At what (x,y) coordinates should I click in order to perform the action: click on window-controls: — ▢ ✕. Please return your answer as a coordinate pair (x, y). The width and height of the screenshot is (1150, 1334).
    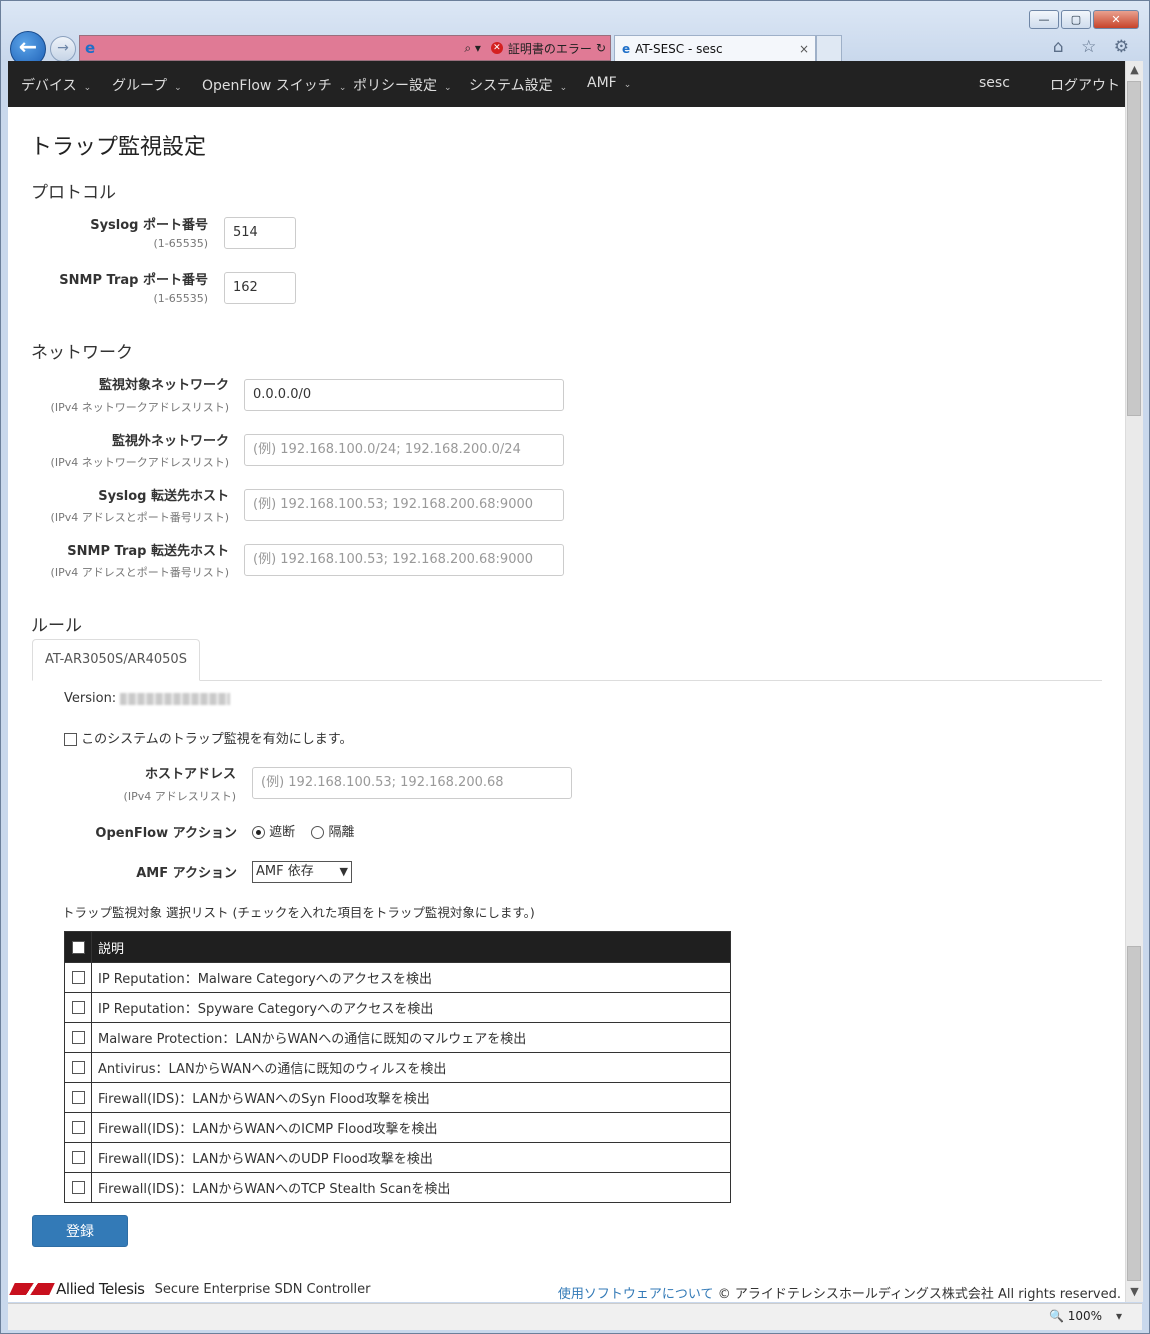
    Looking at the image, I should click on (1083, 19).